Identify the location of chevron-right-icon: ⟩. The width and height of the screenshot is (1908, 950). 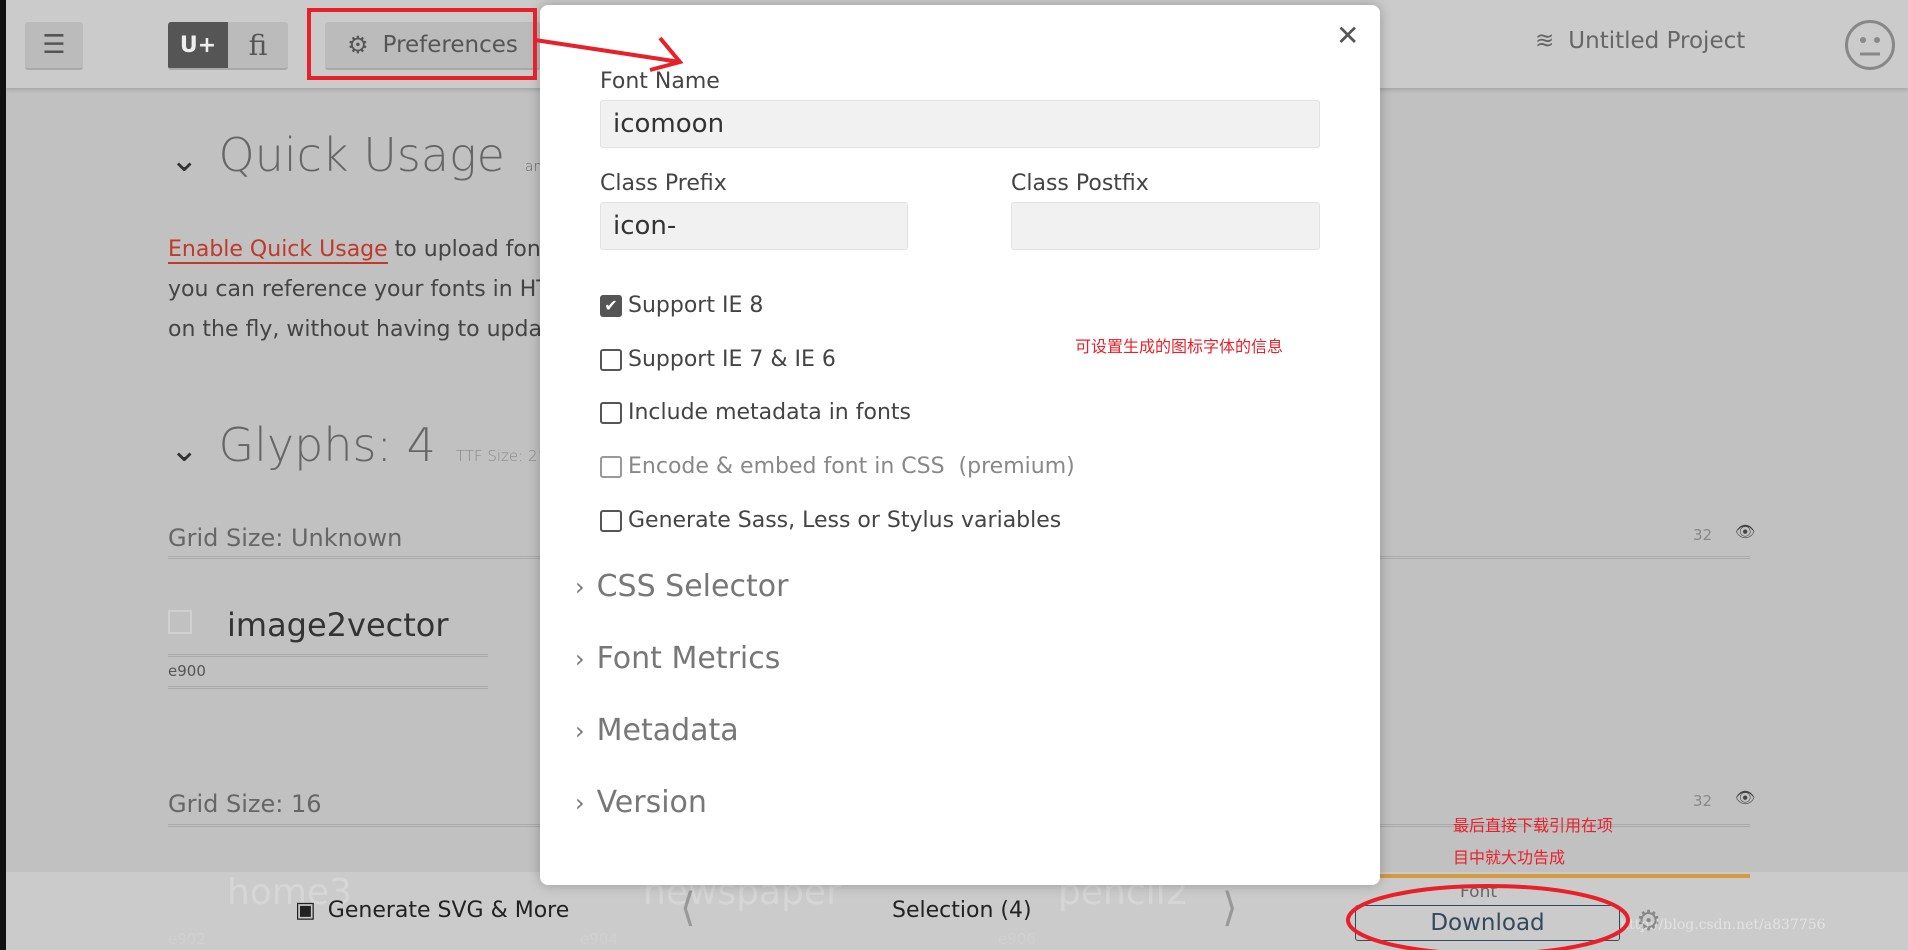
(1230, 908).